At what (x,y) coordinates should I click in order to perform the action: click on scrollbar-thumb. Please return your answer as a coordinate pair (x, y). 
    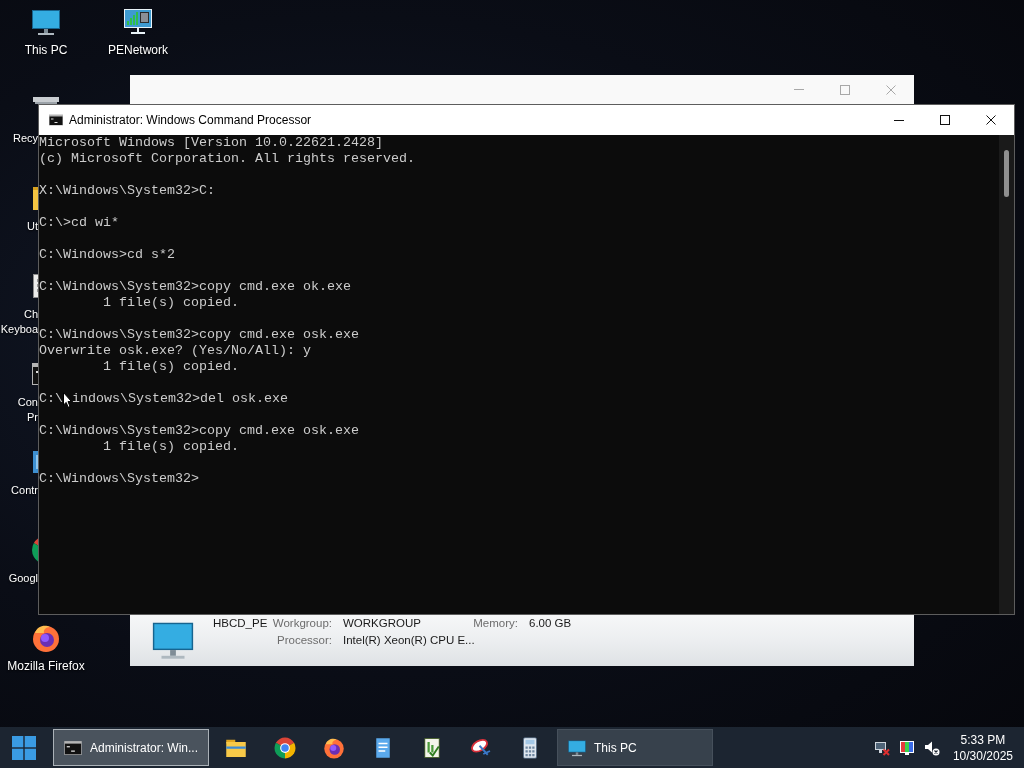
    Looking at the image, I should click on (1006, 173).